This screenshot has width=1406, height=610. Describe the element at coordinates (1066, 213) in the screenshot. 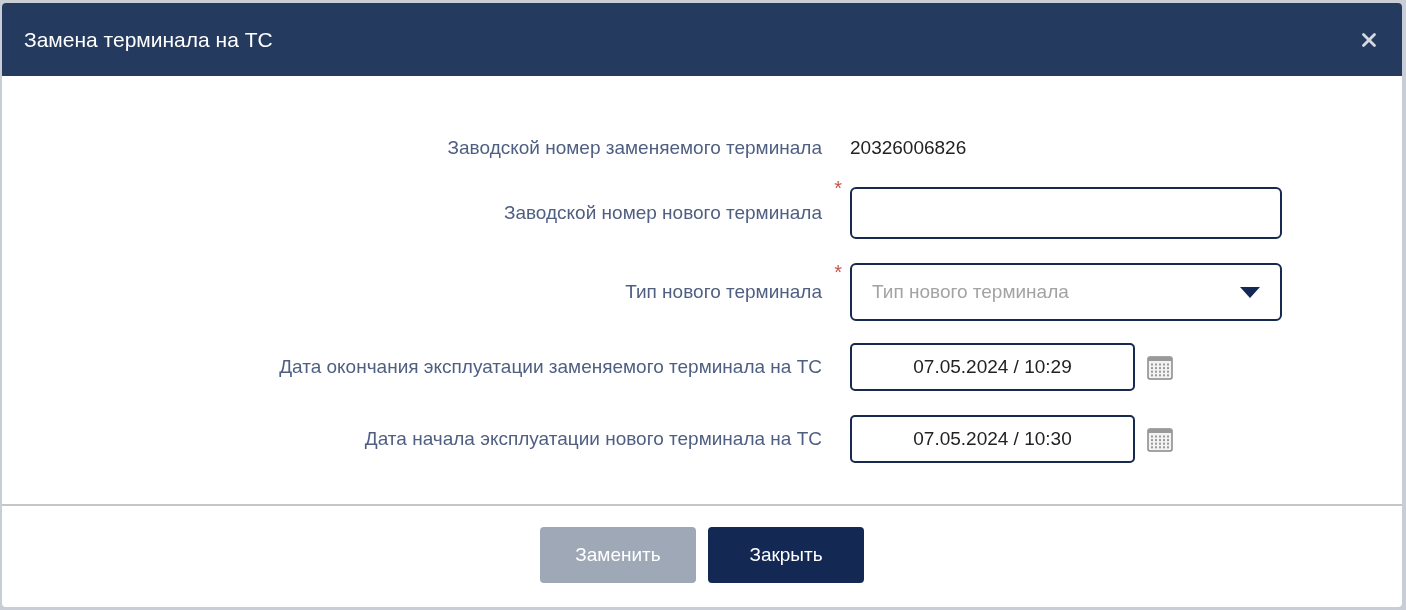

I see `input-field` at that location.